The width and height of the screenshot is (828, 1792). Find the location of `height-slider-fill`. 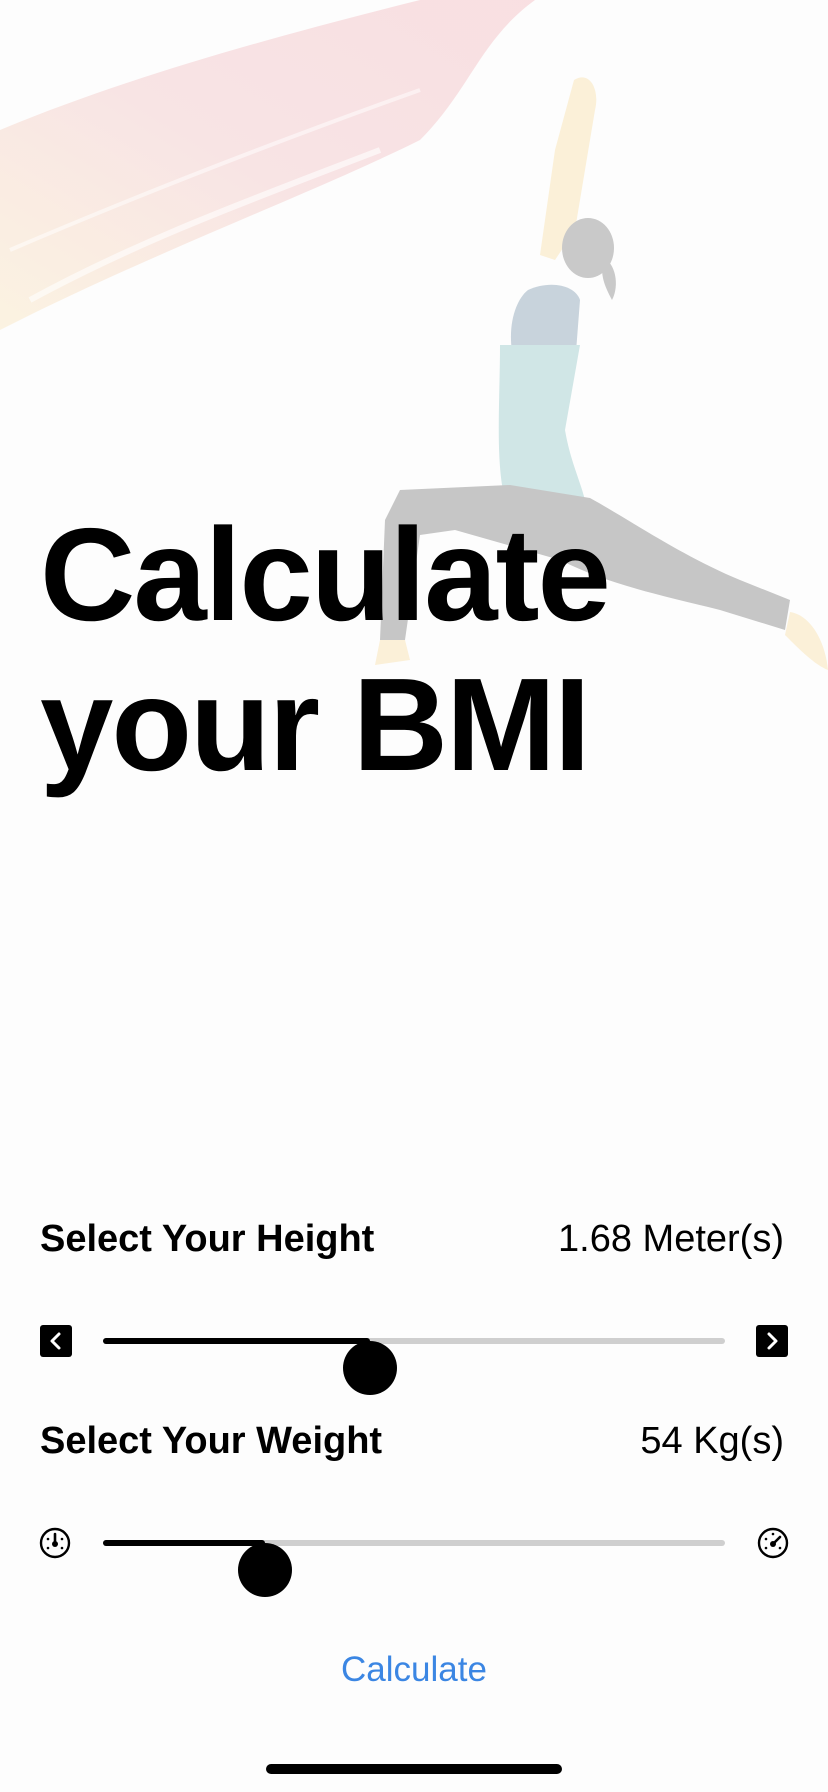

height-slider-fill is located at coordinates (237, 1341).